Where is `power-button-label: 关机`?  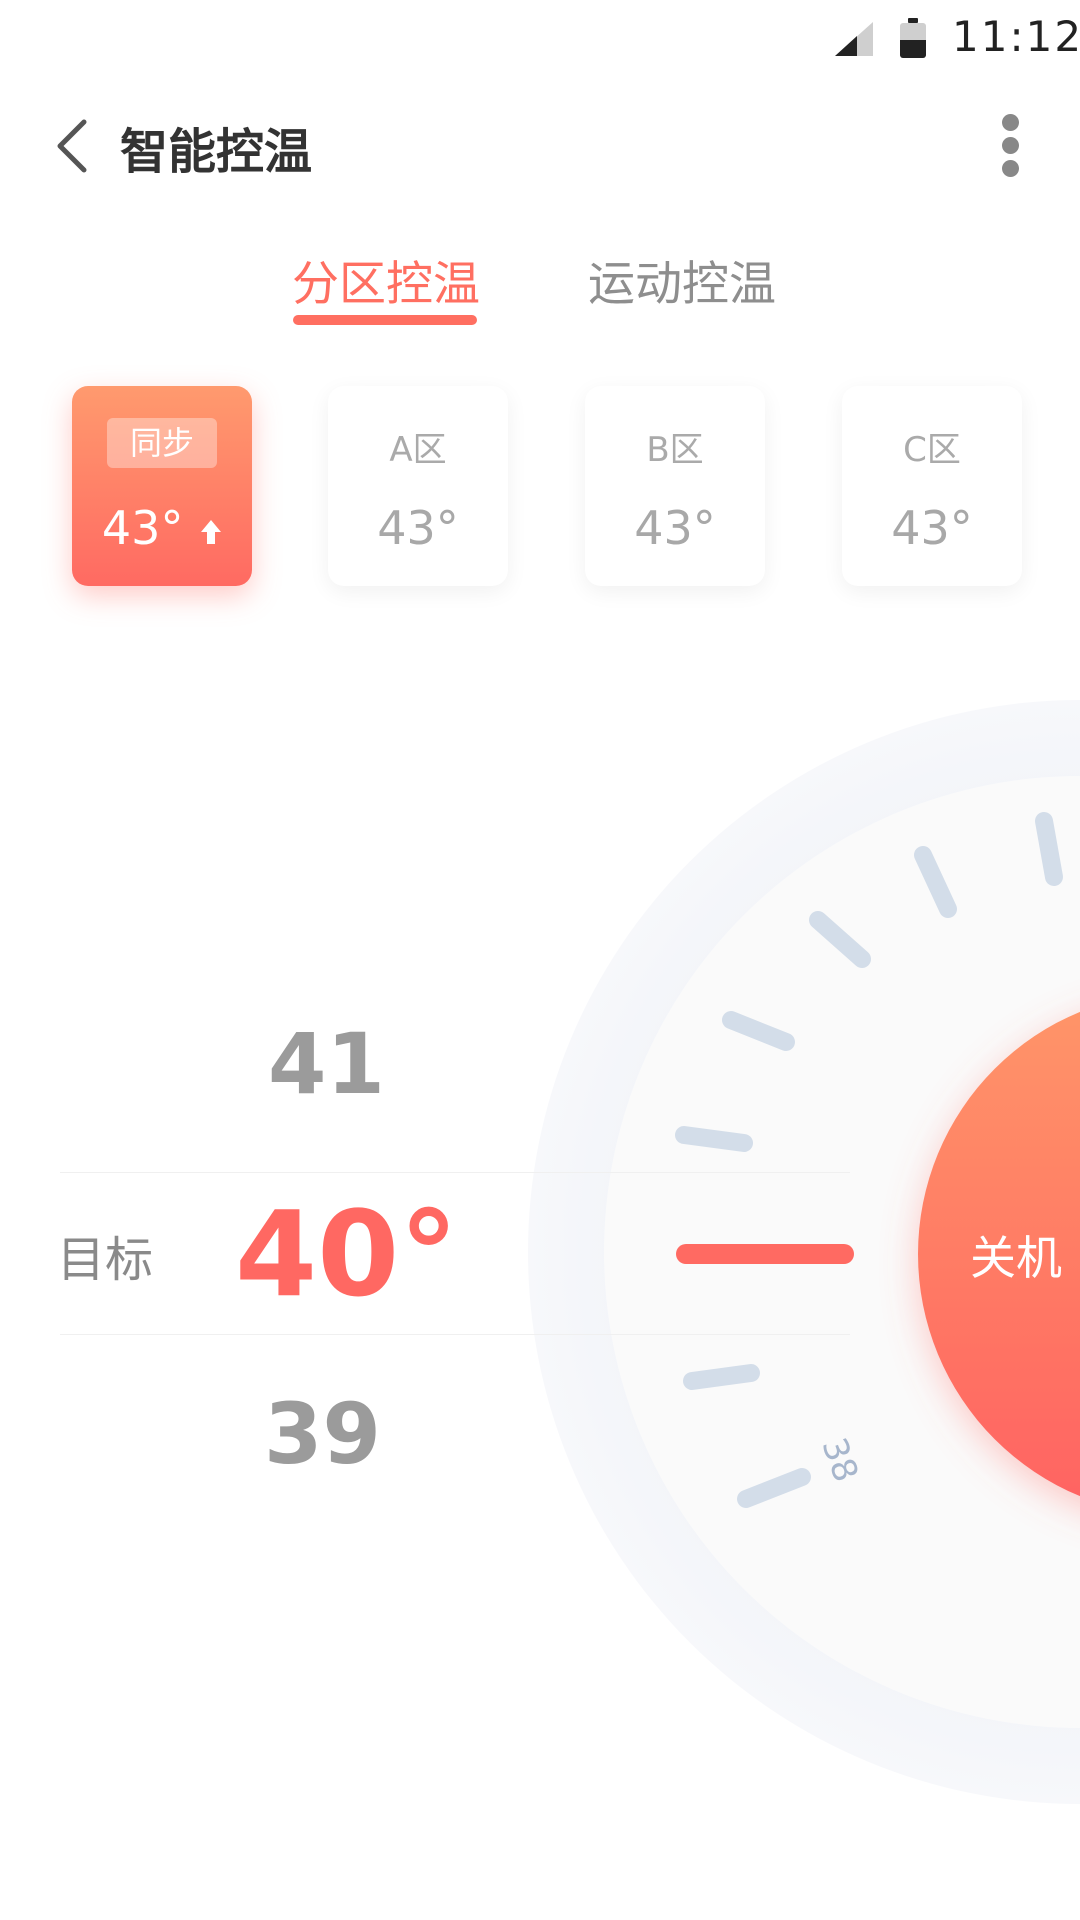 power-button-label: 关机 is located at coordinates (1016, 1255).